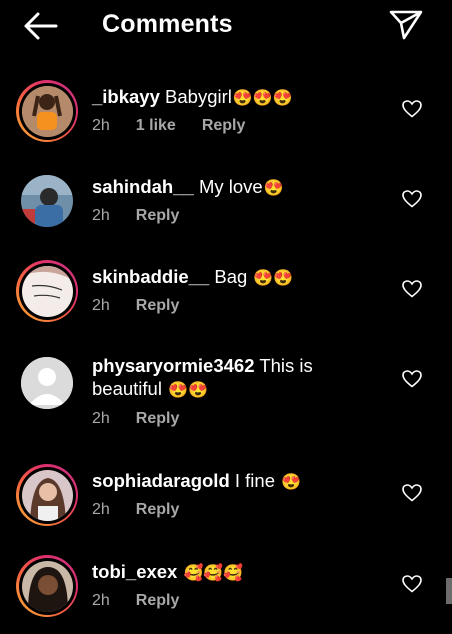 This screenshot has height=634, width=452. Describe the element at coordinates (150, 276) in the screenshot. I see `comment-username: skinbaddie__` at that location.